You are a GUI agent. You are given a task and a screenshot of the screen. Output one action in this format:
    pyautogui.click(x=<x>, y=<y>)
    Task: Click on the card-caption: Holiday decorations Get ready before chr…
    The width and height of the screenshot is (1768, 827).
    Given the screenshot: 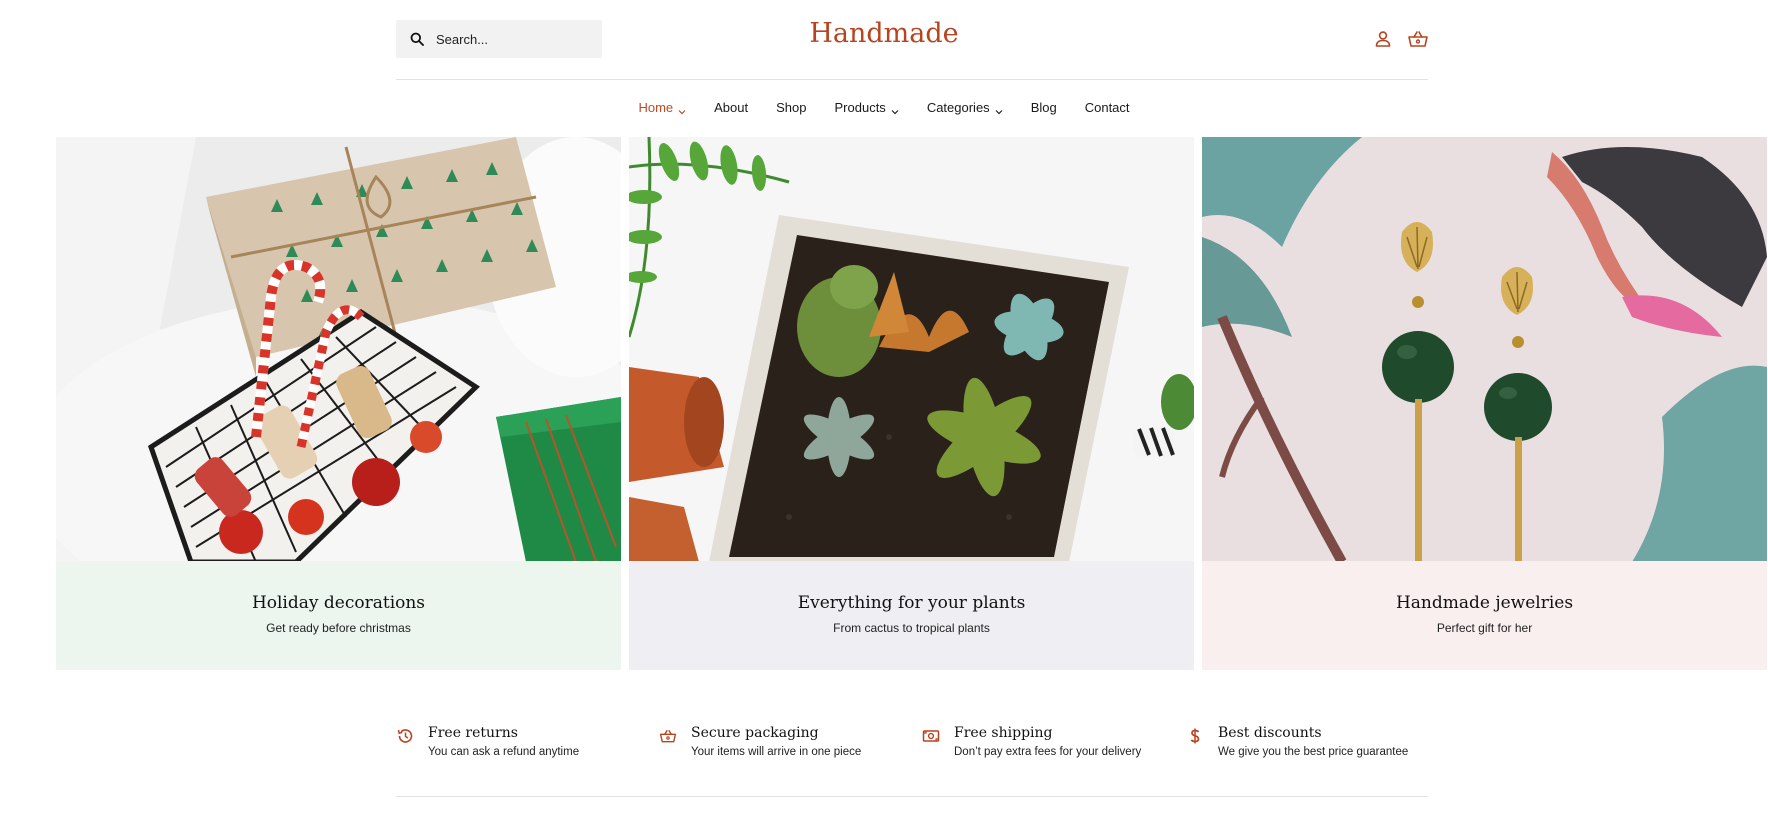 What is the action you would take?
    pyautogui.click(x=338, y=615)
    